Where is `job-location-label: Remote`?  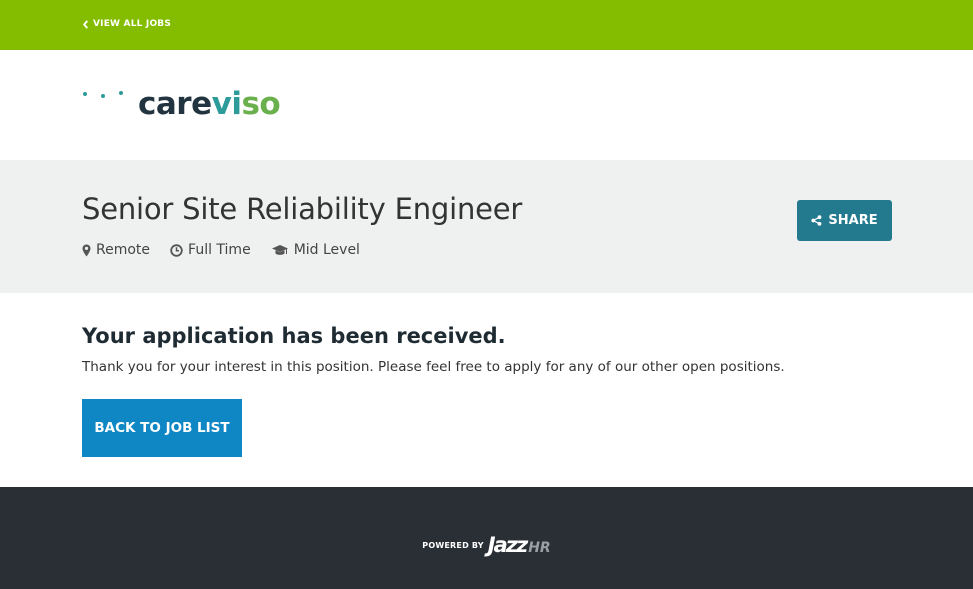 job-location-label: Remote is located at coordinates (123, 250).